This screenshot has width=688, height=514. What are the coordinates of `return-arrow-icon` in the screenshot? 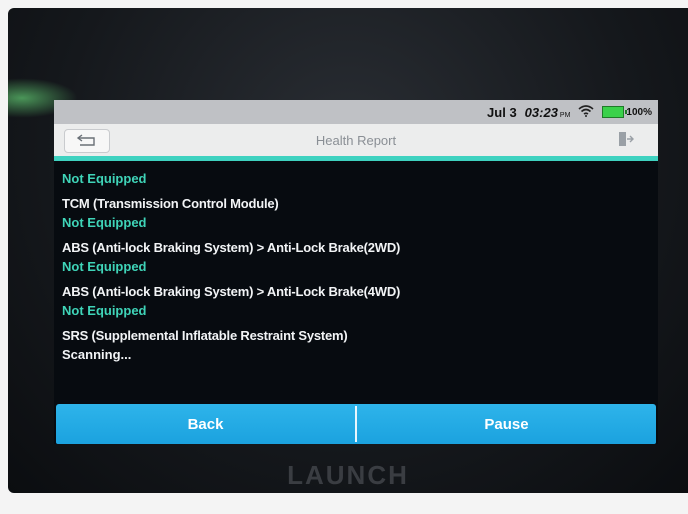 It's located at (87, 141).